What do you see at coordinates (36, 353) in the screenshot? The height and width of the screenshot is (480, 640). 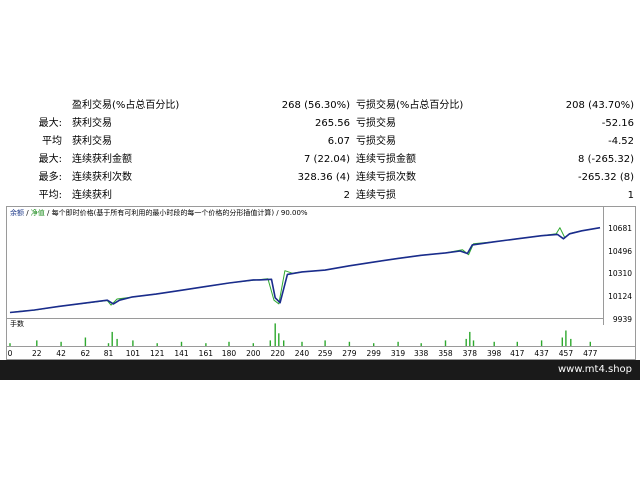 I see `x-tick-label: 22` at bounding box center [36, 353].